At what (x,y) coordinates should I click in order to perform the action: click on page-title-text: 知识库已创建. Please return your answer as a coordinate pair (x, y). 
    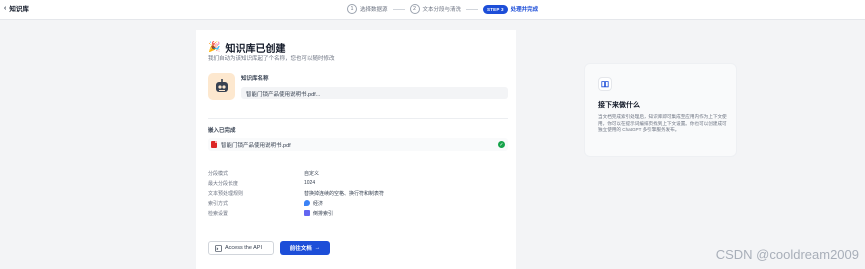
    Looking at the image, I should click on (255, 49).